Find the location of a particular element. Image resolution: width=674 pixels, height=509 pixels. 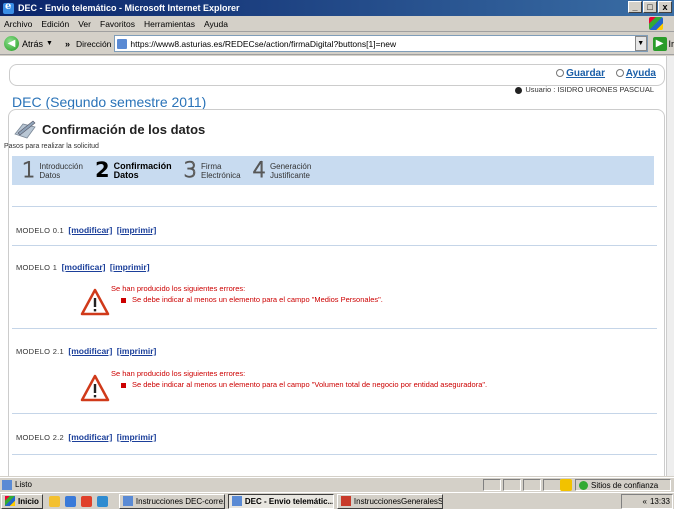

step-label-line1: Generación is located at coordinates (290, 166).